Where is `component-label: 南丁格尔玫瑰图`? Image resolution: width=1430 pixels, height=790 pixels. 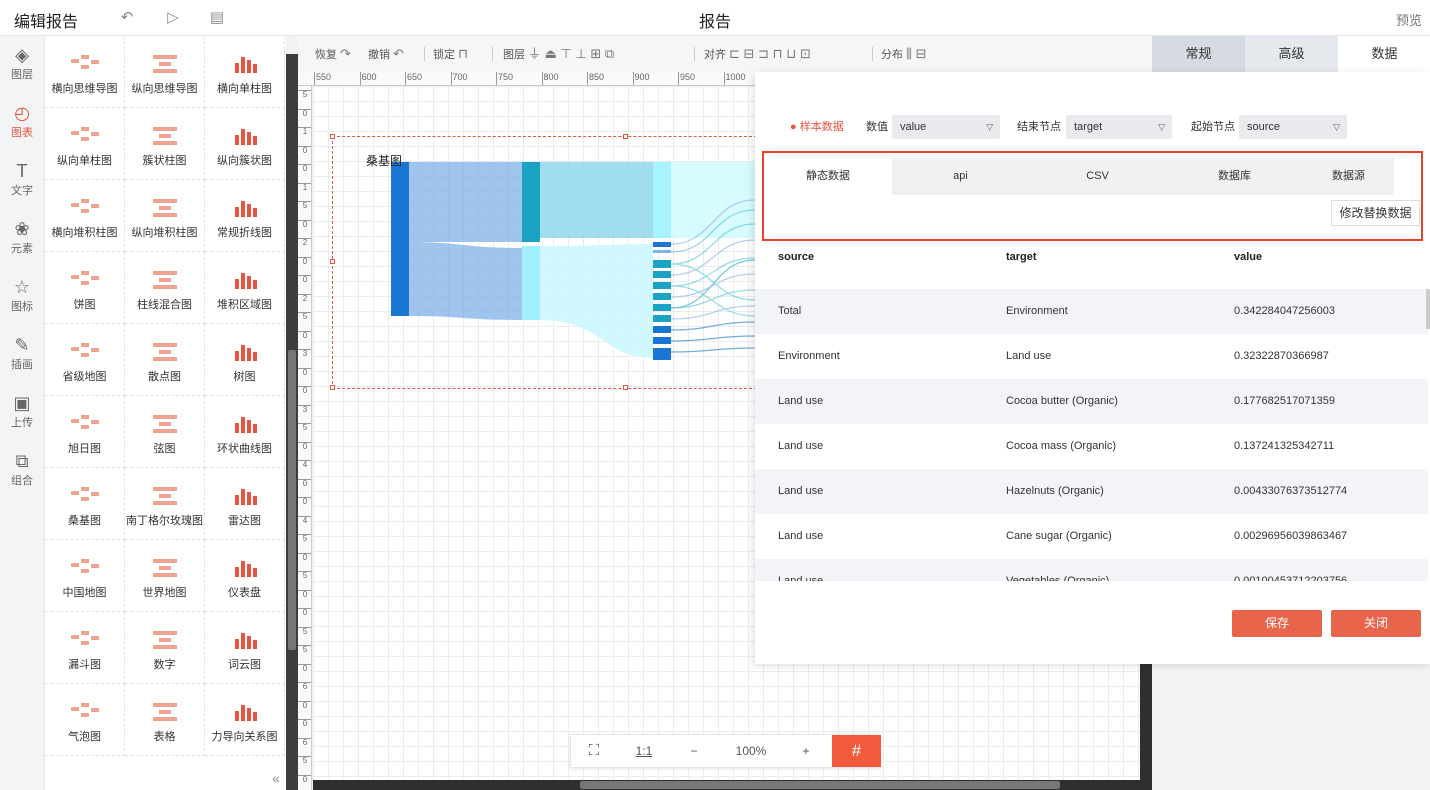
component-label: 南丁格尔玫瑰图 is located at coordinates (164, 521).